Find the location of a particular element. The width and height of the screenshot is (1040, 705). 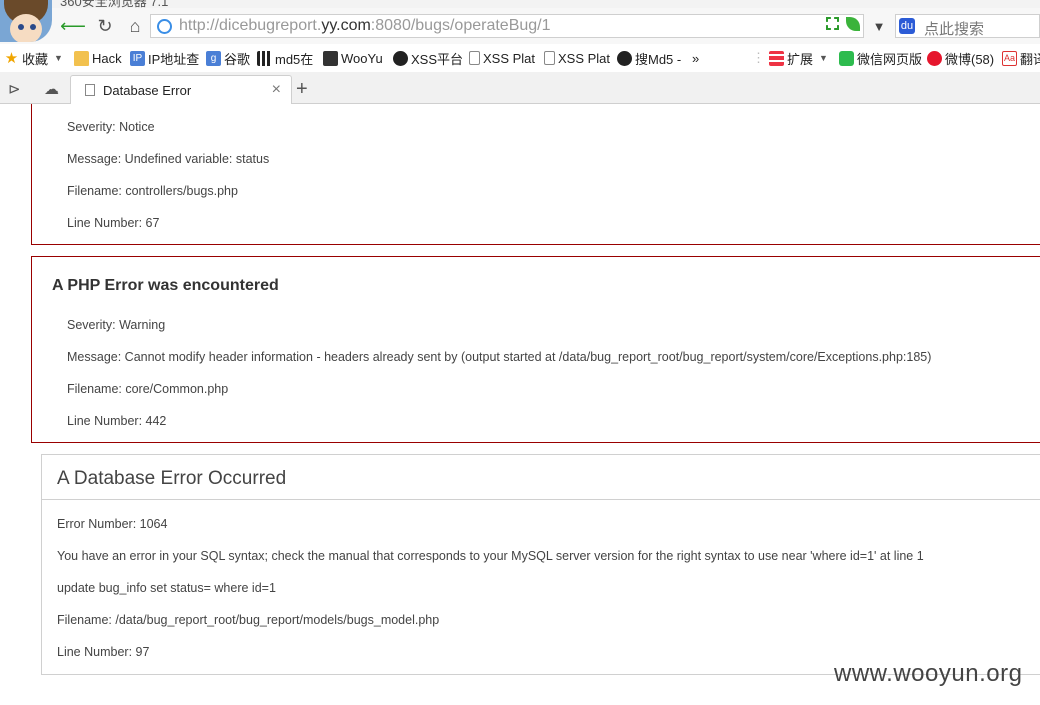

bookmark-favorites: ★ 收藏 ▼ is located at coordinates (33, 58).